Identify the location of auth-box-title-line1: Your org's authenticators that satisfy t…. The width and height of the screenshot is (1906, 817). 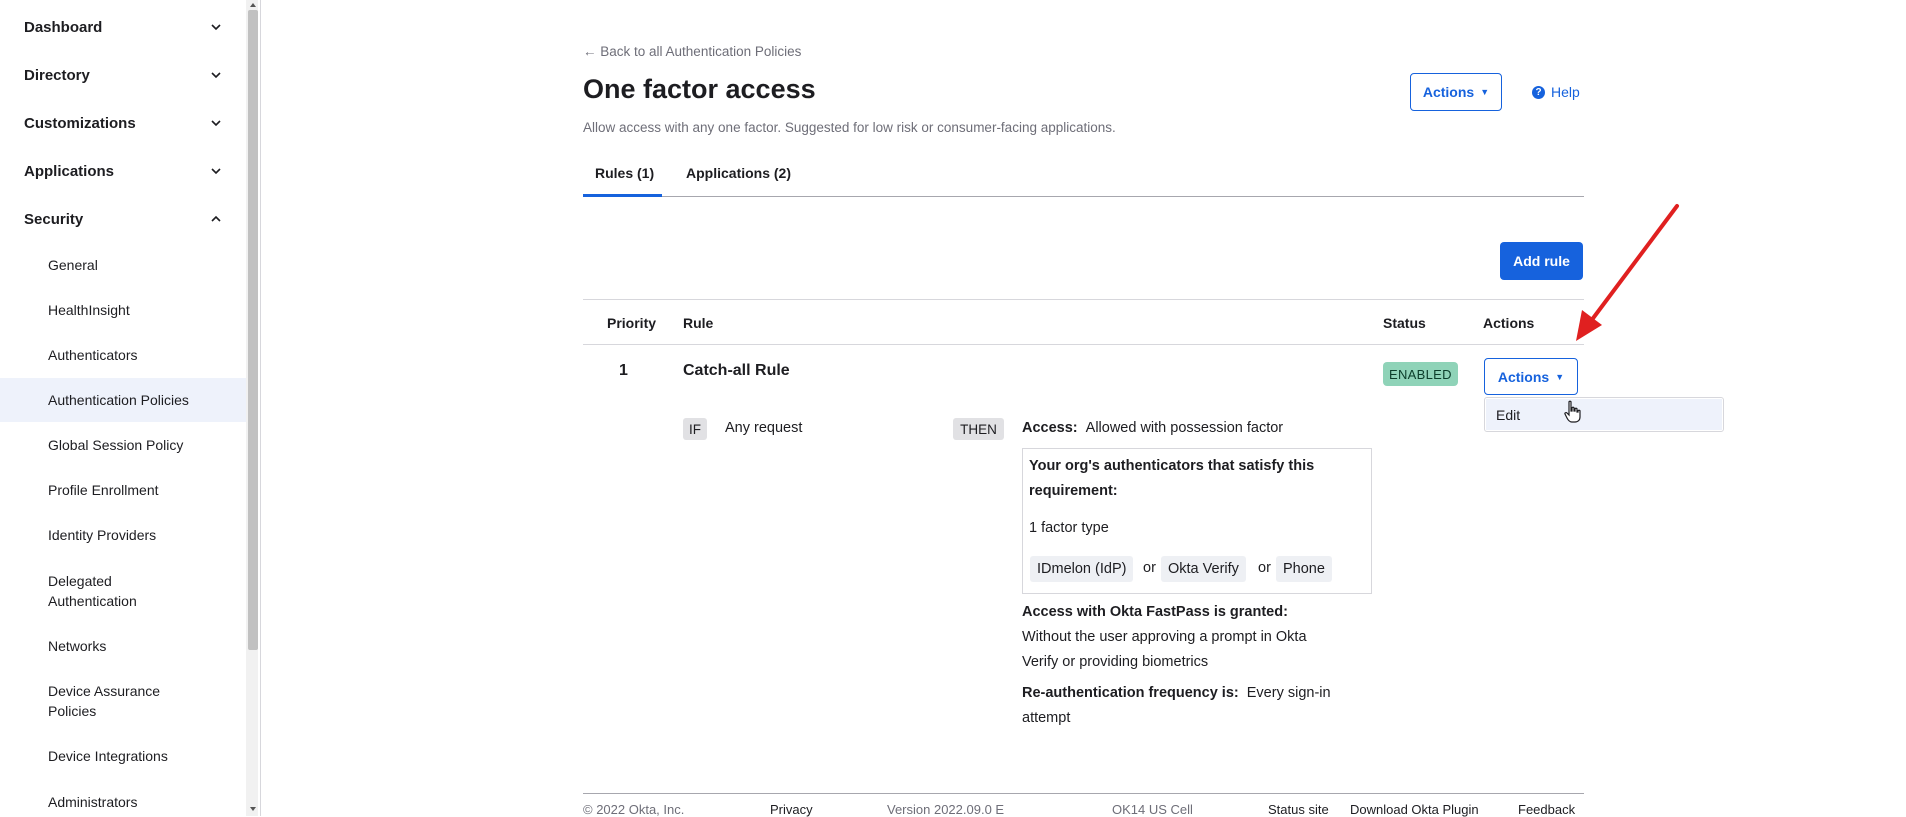
(1172, 466).